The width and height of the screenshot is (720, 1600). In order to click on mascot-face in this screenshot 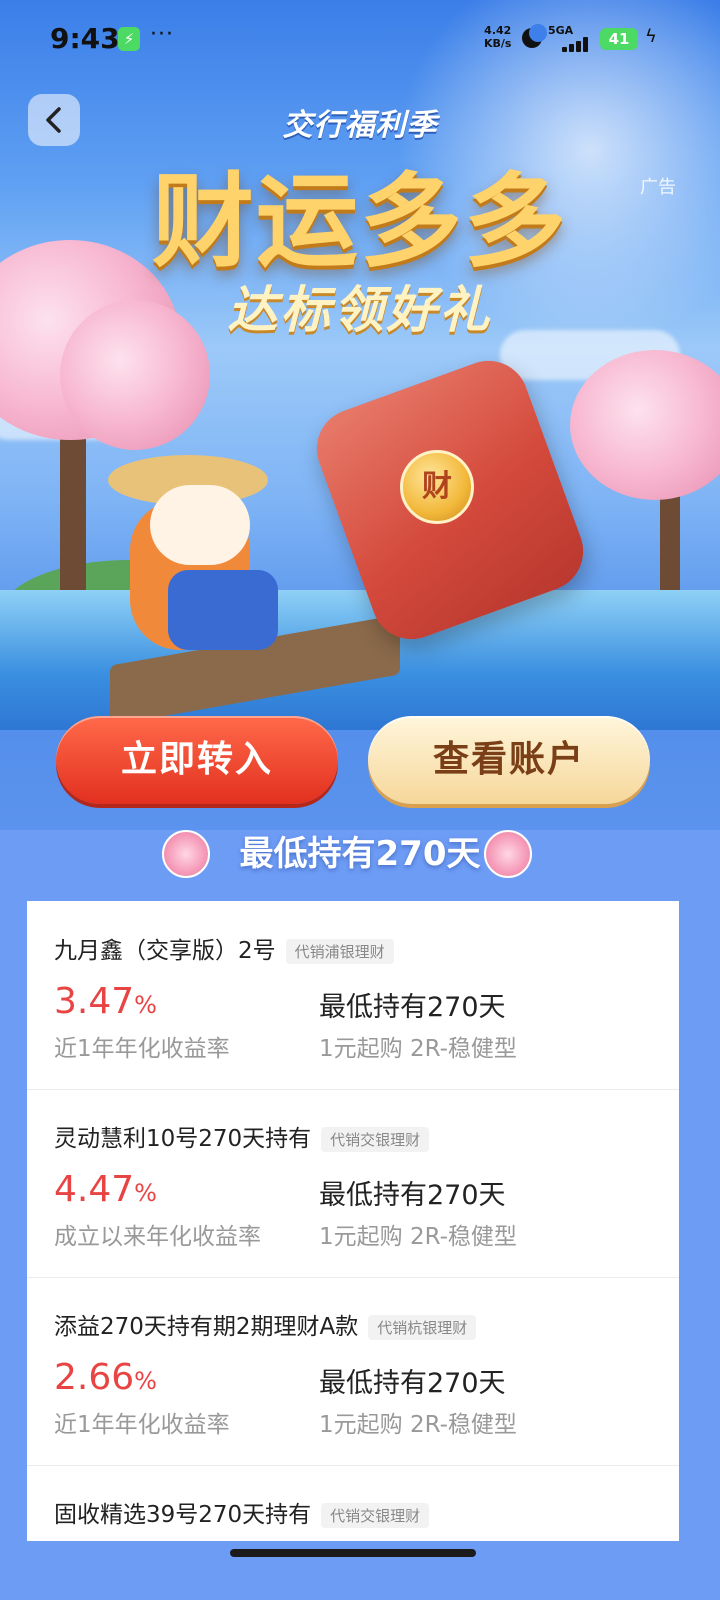, I will do `click(200, 525)`.